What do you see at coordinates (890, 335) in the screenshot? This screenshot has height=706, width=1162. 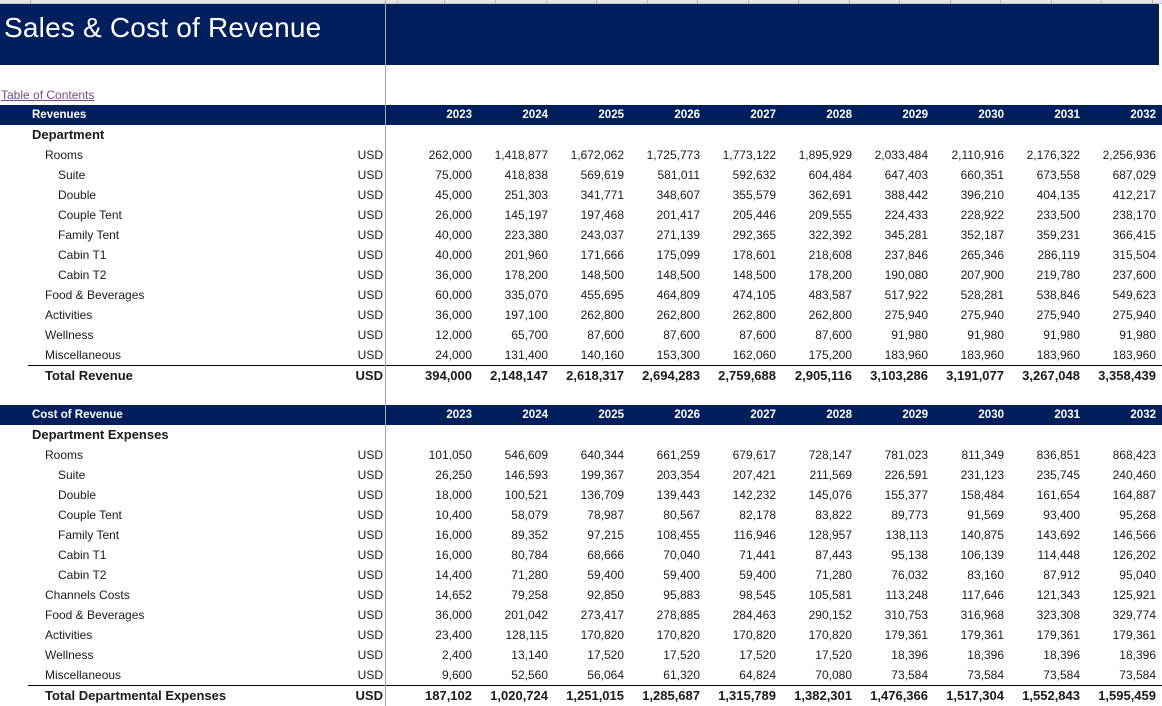 I see `value-cell-2029: 91,980` at bounding box center [890, 335].